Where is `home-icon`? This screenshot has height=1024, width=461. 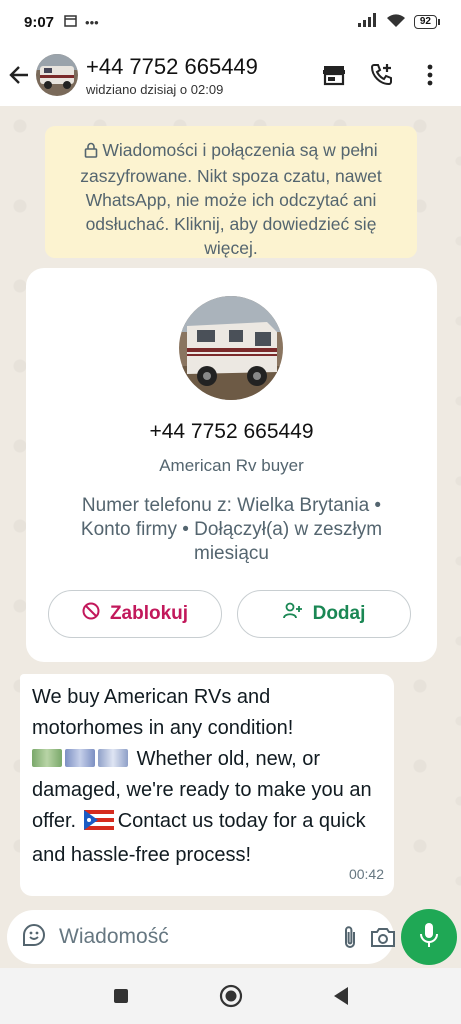
home-icon is located at coordinates (231, 996).